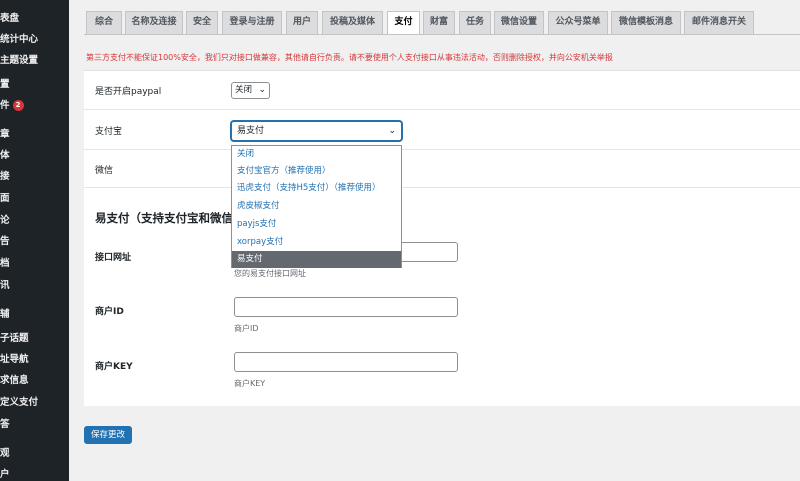 The height and width of the screenshot is (481, 800). Describe the element at coordinates (5, 315) in the screenshot. I see `sidebar-item-aux: 辅` at that location.